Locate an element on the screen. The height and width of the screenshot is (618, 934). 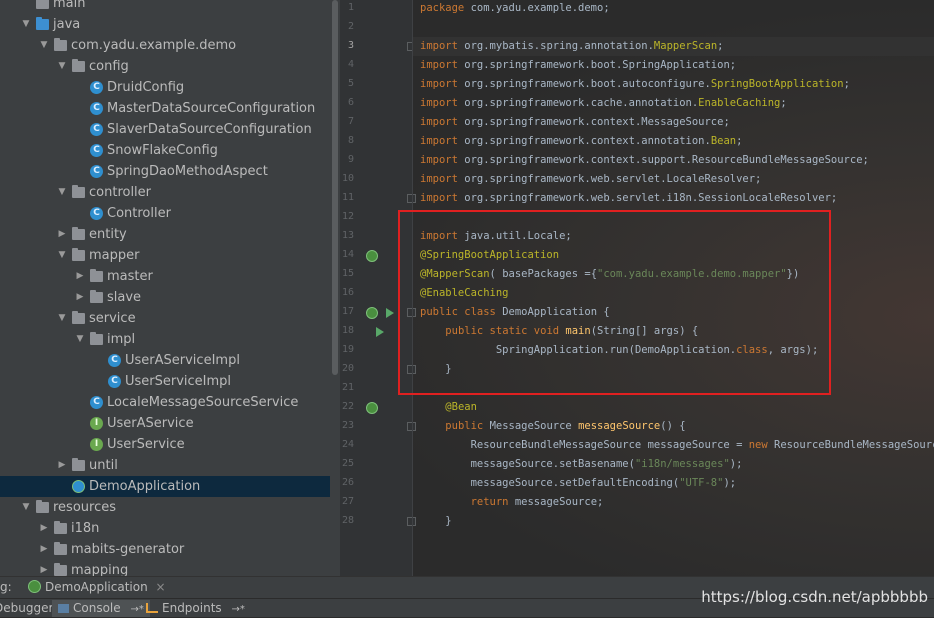
tree-item: ▼ com.yadu.example.demo is located at coordinates (165, 45).